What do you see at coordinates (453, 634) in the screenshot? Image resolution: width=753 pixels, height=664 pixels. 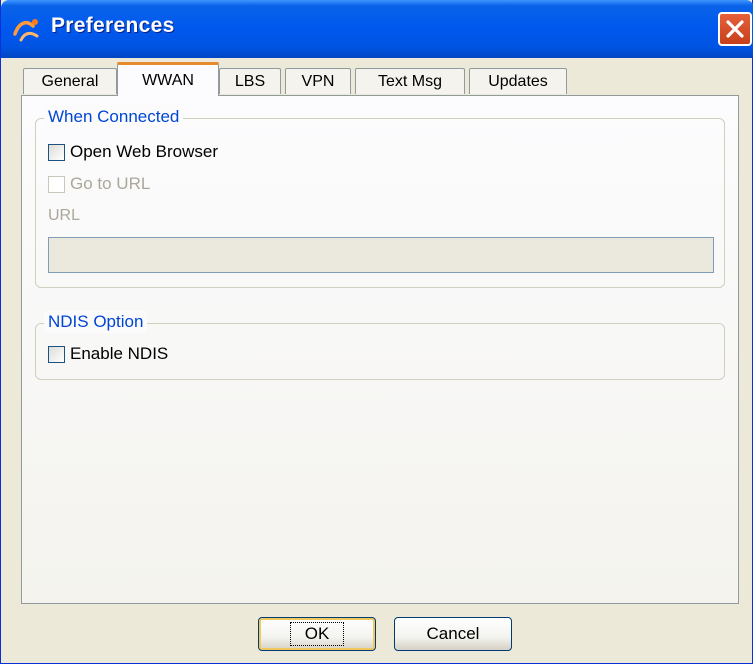 I see `cancel-button: Cancel` at bounding box center [453, 634].